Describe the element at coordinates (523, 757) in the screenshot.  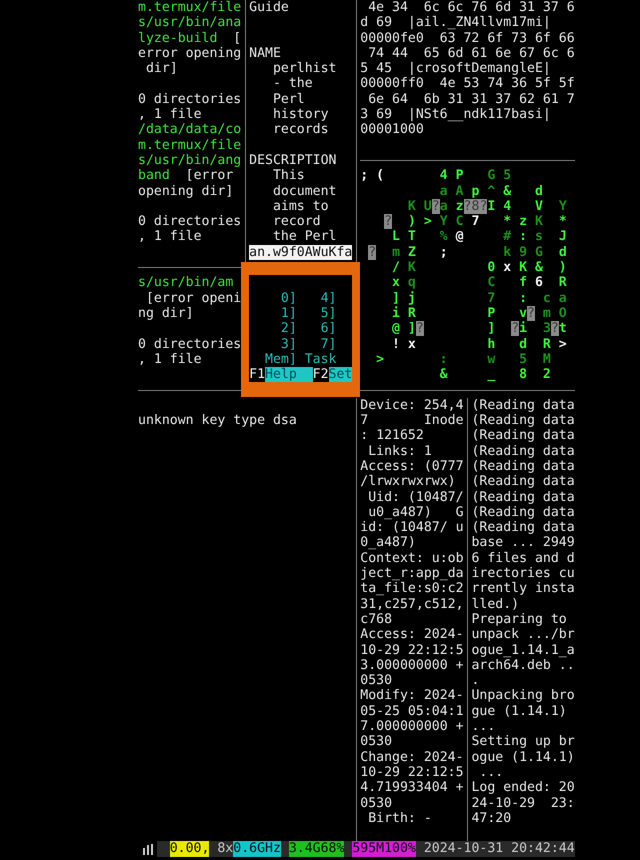
I see `log-line: ogue (1.14.1)` at that location.